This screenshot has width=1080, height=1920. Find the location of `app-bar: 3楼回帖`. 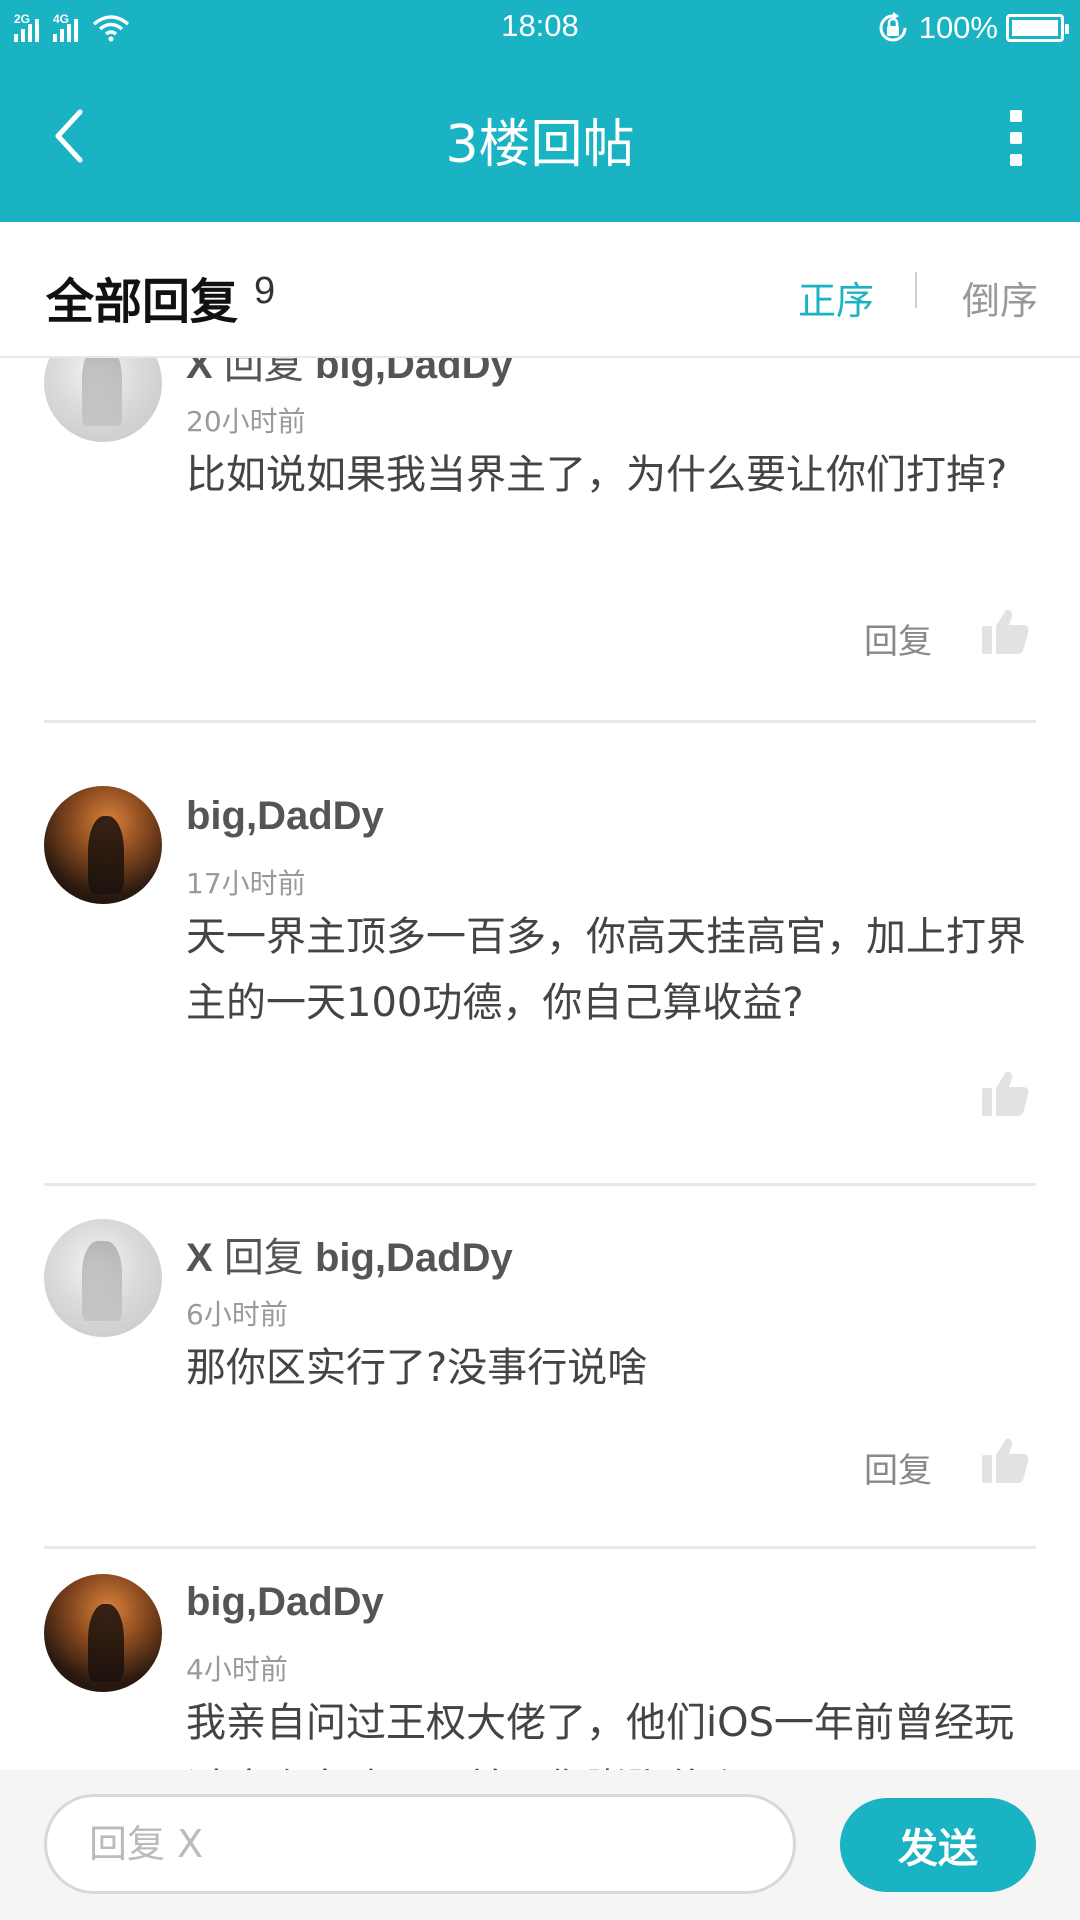

app-bar: 3楼回帖 is located at coordinates (540, 139).